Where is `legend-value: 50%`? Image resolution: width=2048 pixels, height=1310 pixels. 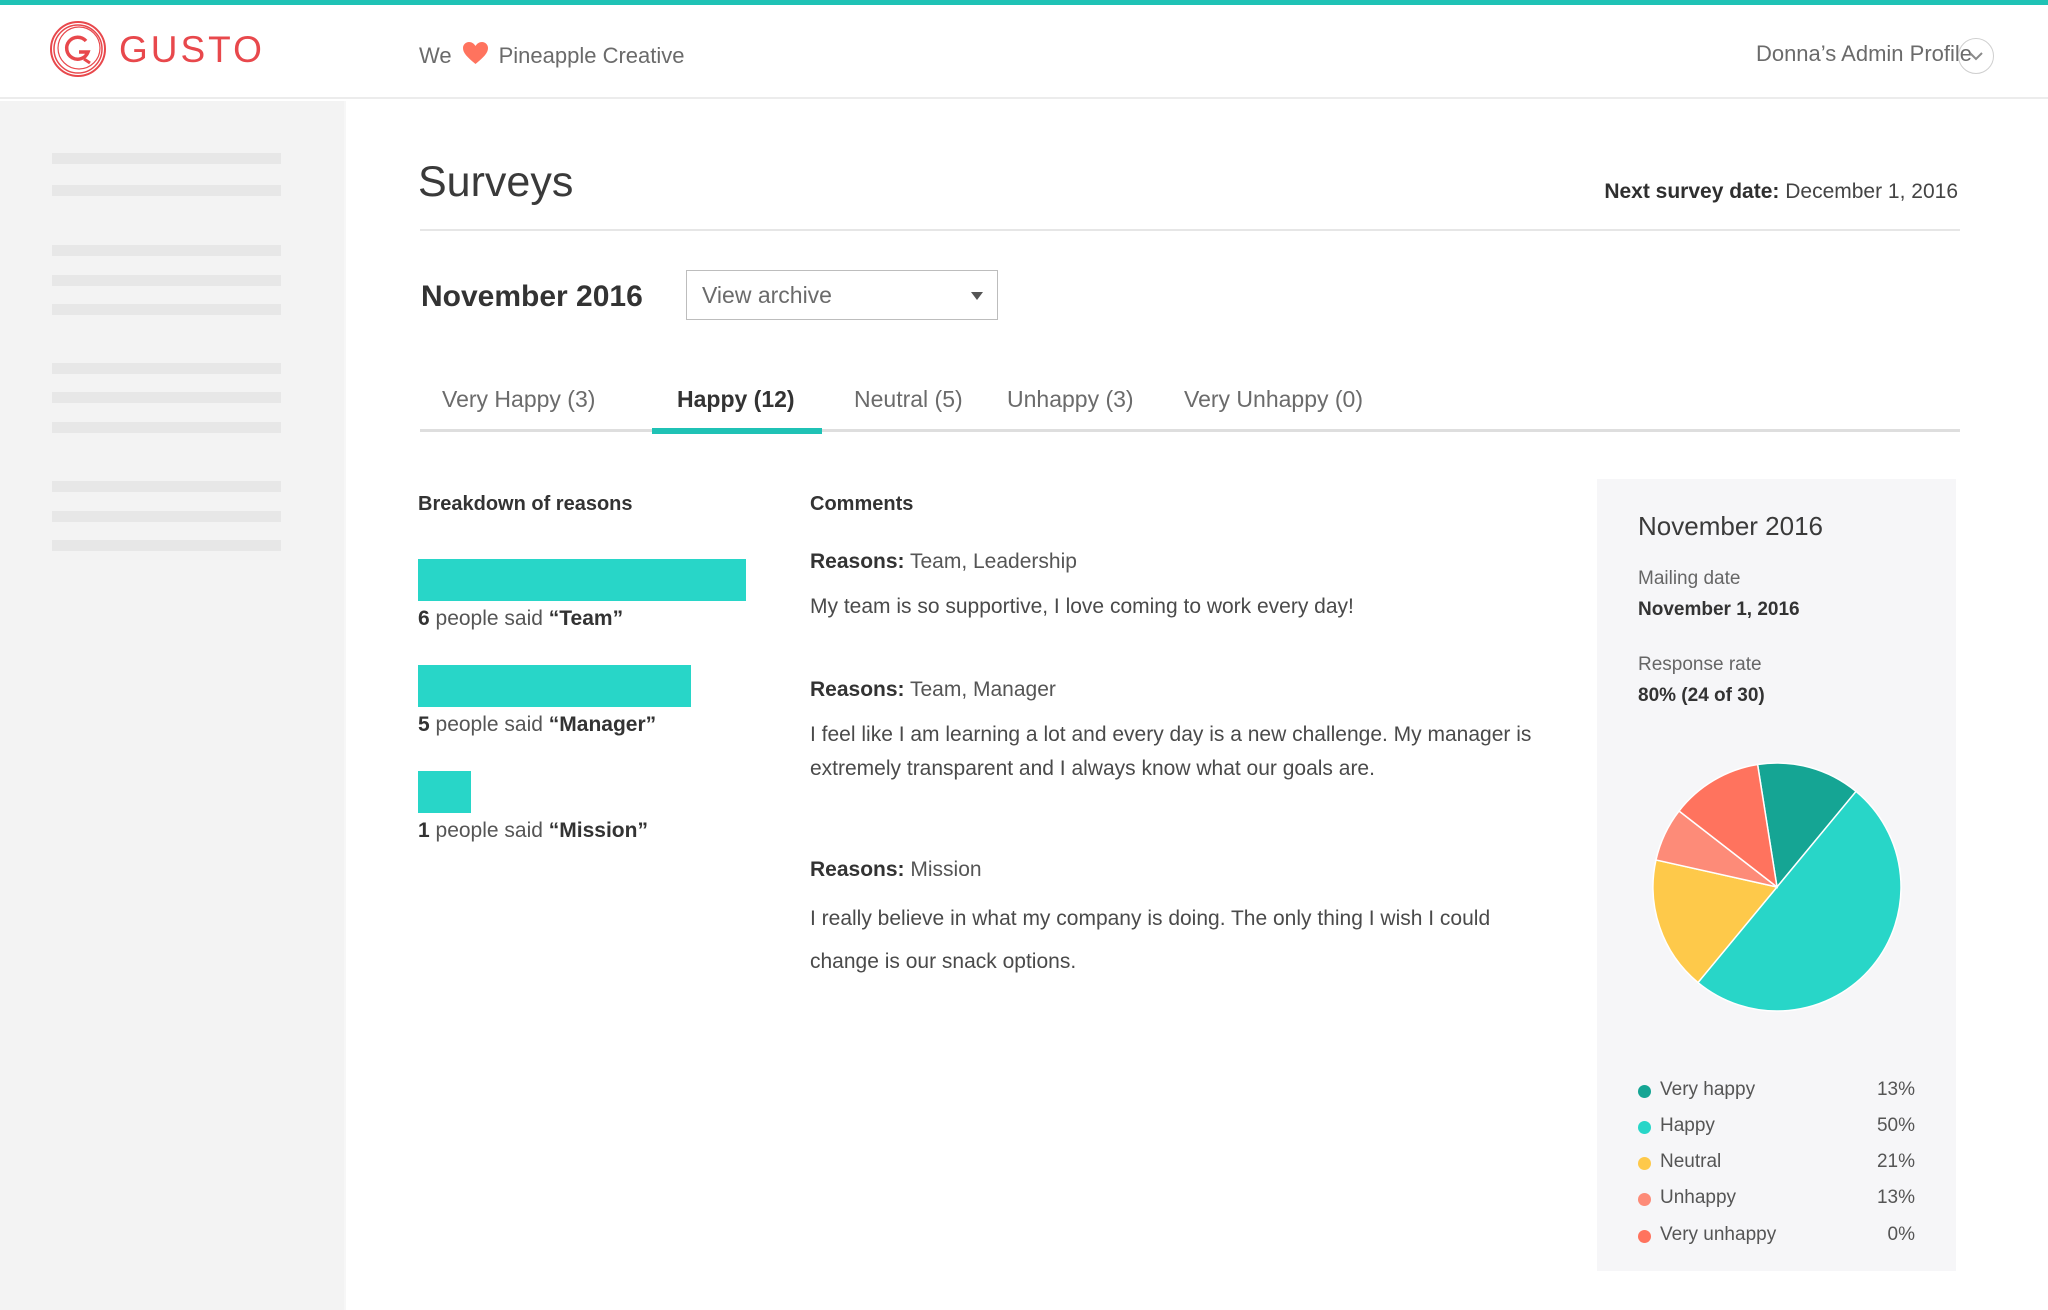
legend-value: 50% is located at coordinates (1895, 1125).